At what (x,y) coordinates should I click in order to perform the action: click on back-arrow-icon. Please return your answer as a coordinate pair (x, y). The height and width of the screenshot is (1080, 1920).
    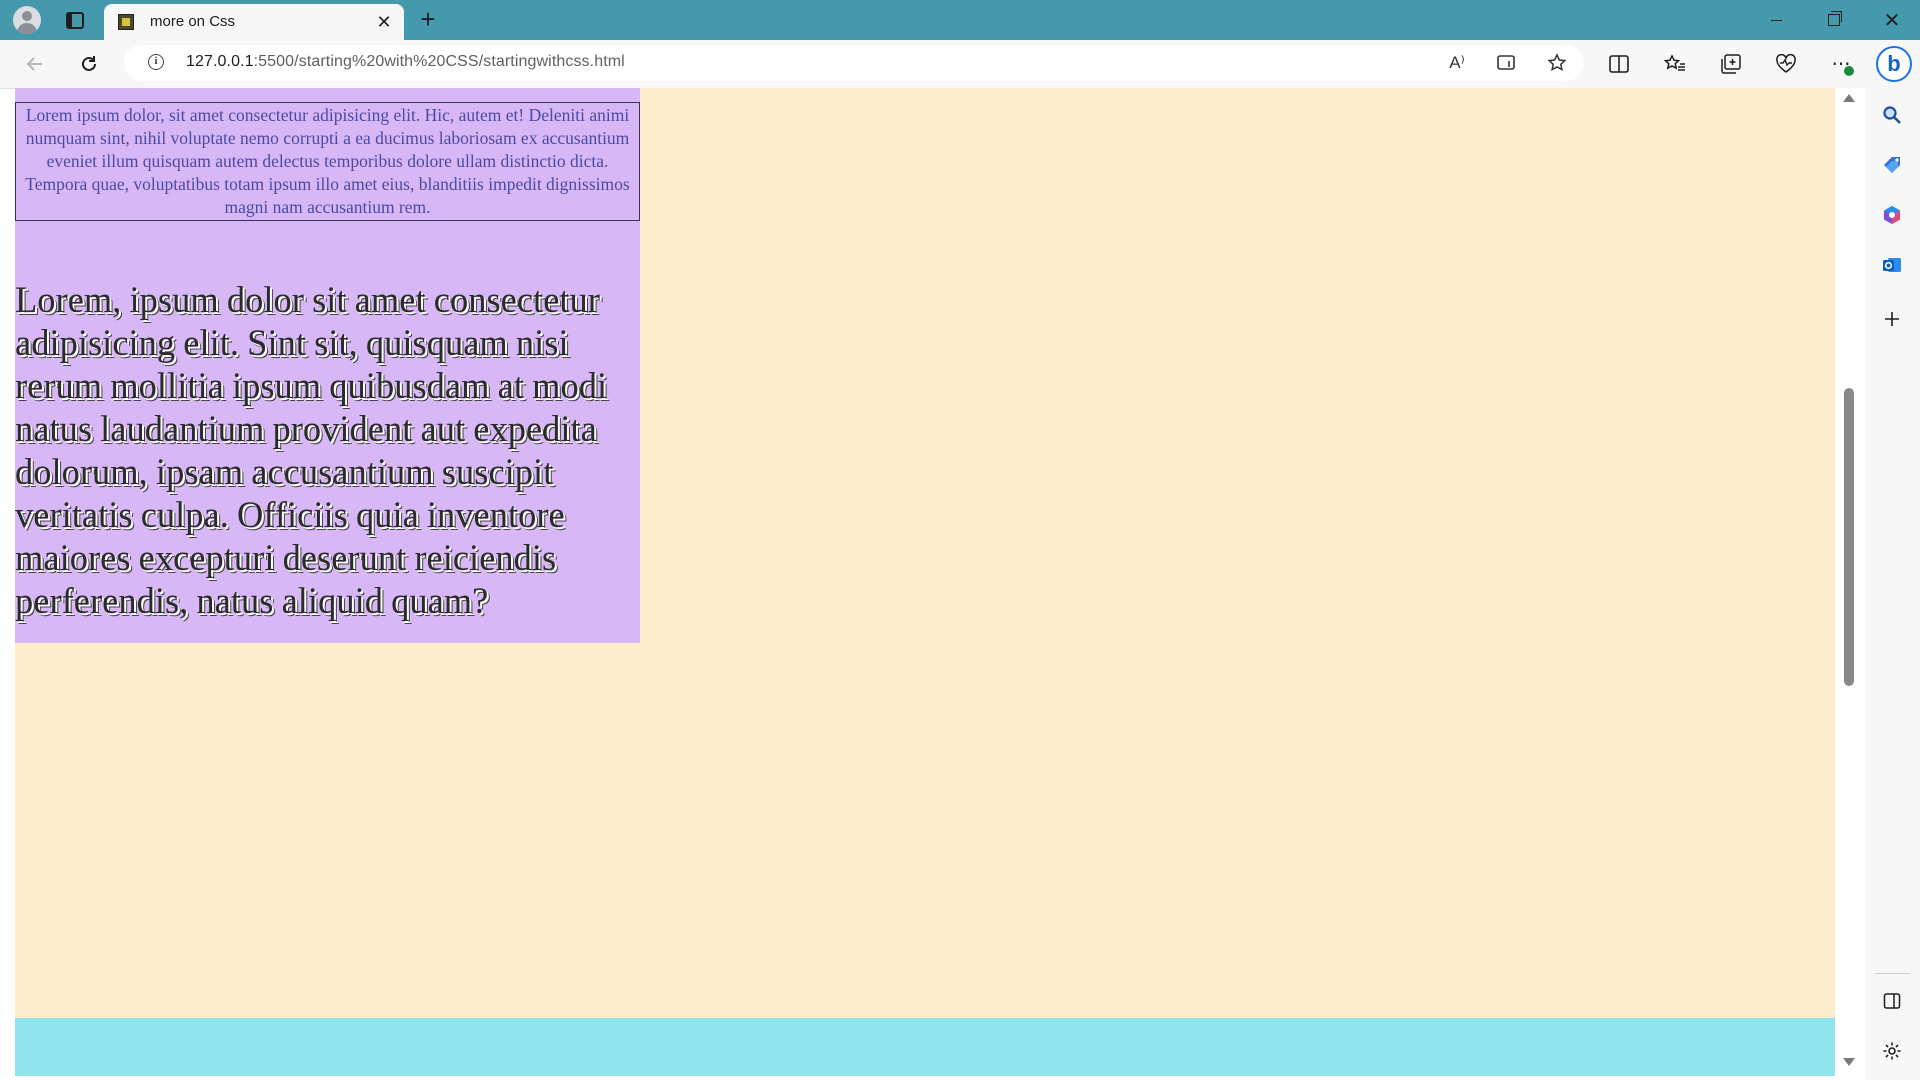
    Looking at the image, I should click on (35, 64).